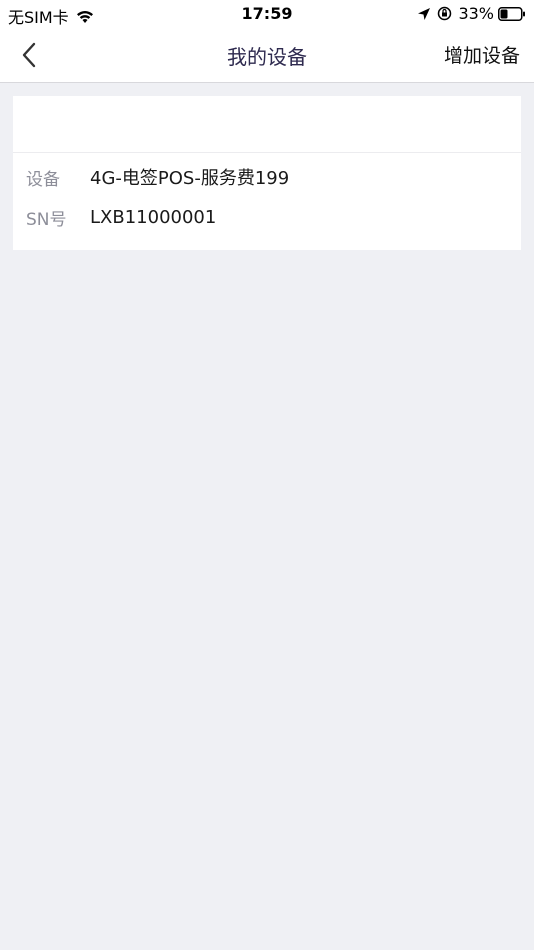  Describe the element at coordinates (153, 217) in the screenshot. I see `sn-value: LXB11000001` at that location.